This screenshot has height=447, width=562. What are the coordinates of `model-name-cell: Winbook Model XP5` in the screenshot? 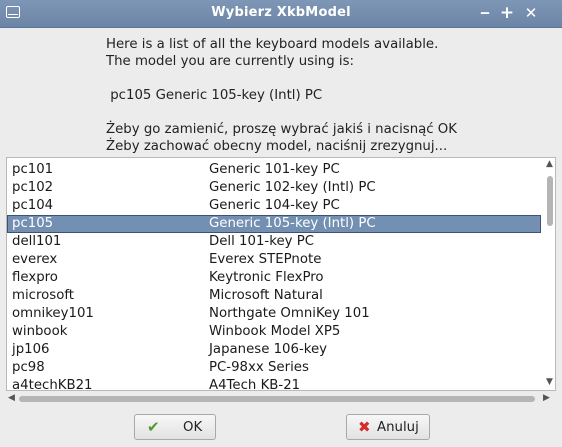 It's located at (275, 331).